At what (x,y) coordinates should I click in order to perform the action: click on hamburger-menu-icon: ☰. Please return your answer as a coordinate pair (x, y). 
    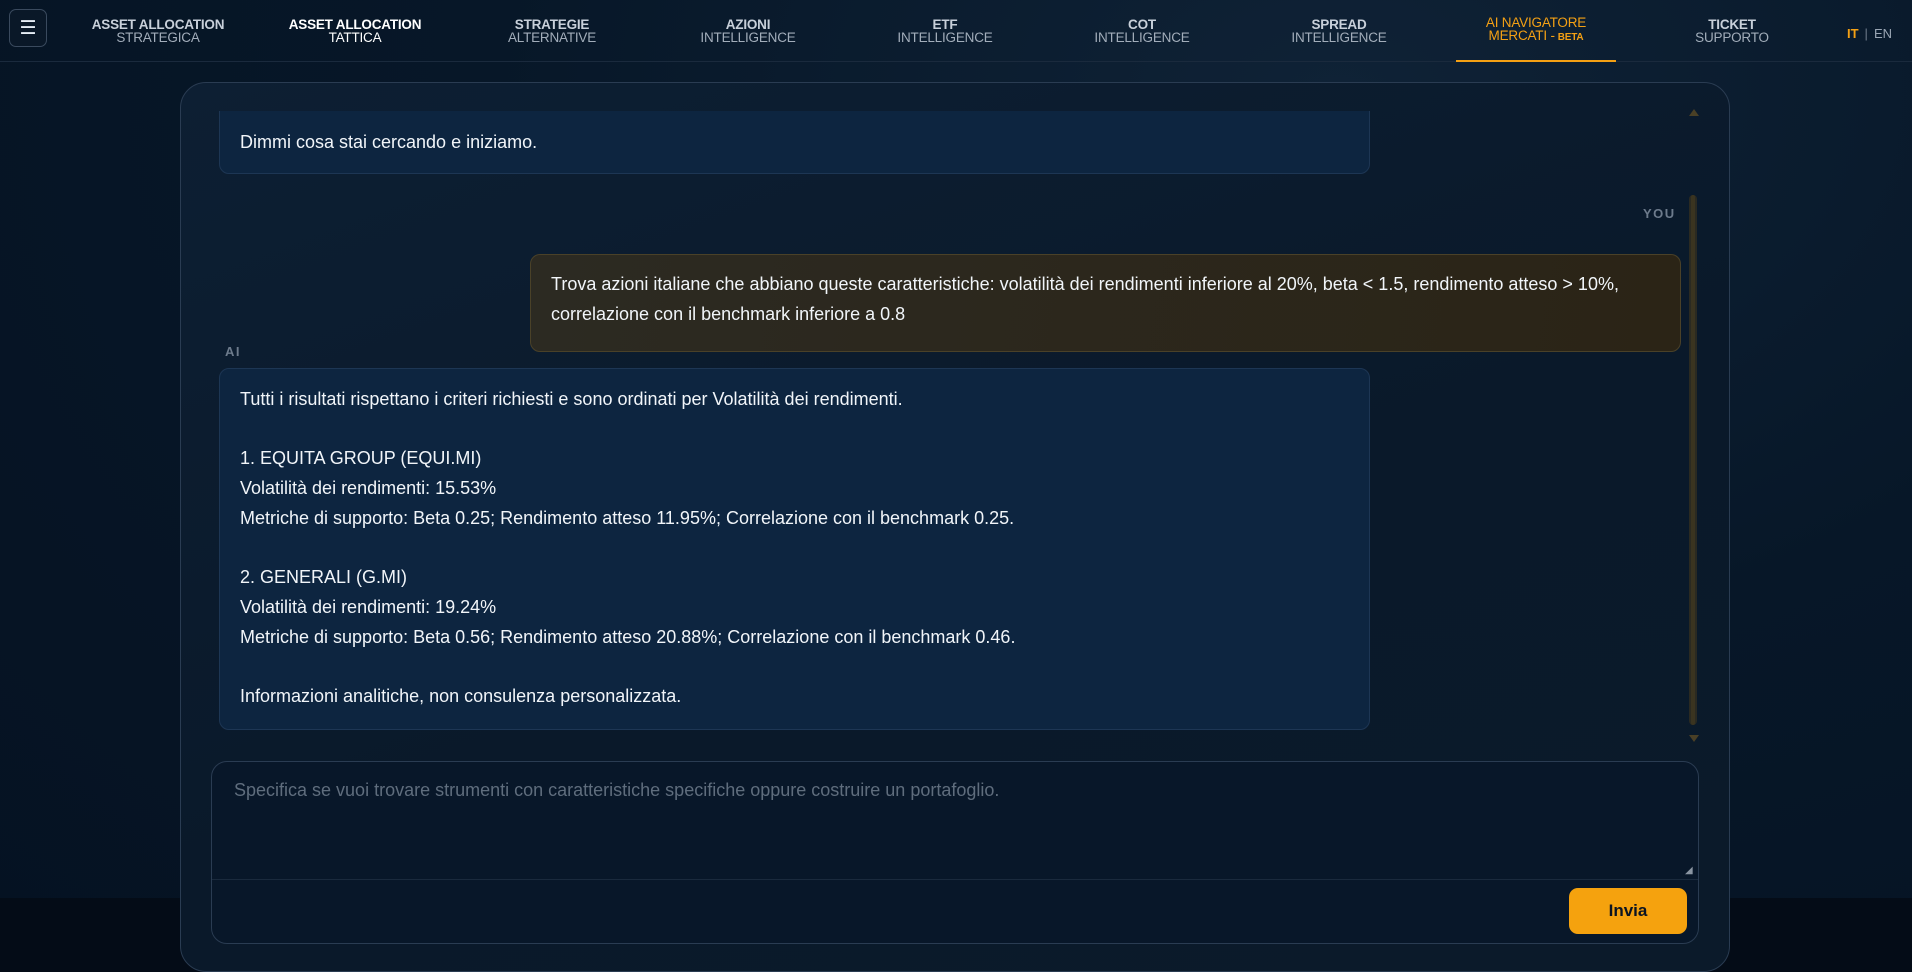
    Looking at the image, I should click on (28, 28).